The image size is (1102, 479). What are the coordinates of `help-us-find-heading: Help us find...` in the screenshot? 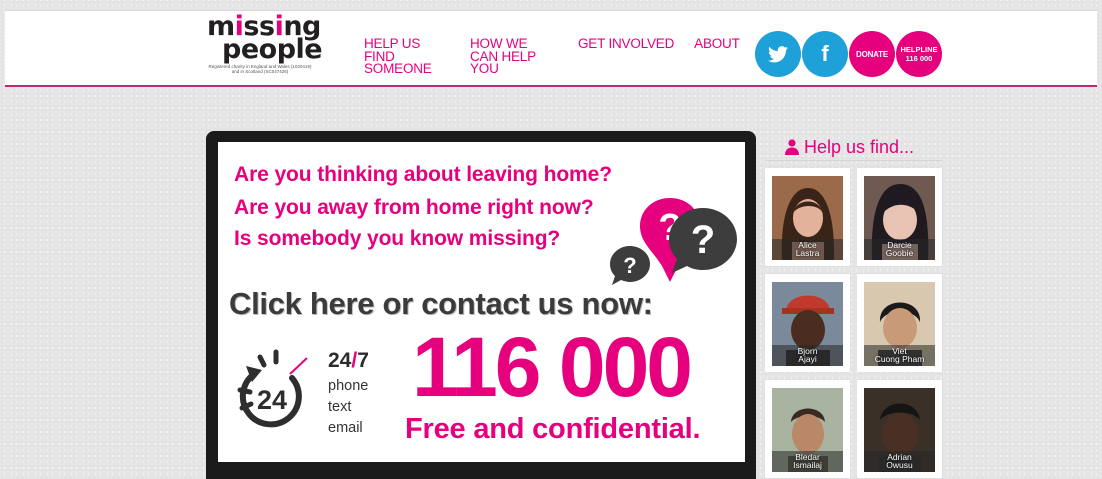 It's located at (854, 148).